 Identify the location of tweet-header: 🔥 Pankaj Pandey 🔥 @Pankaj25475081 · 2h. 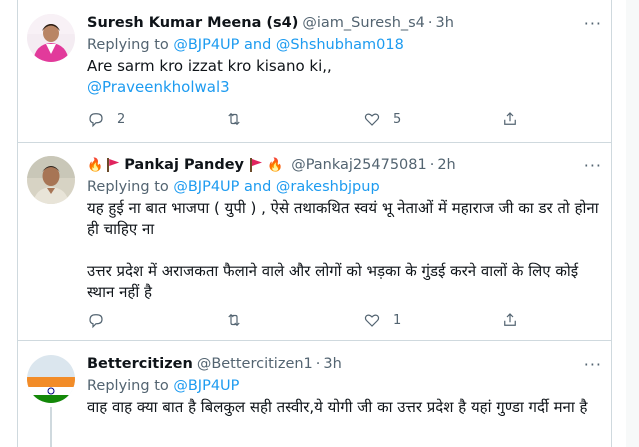
(344, 165).